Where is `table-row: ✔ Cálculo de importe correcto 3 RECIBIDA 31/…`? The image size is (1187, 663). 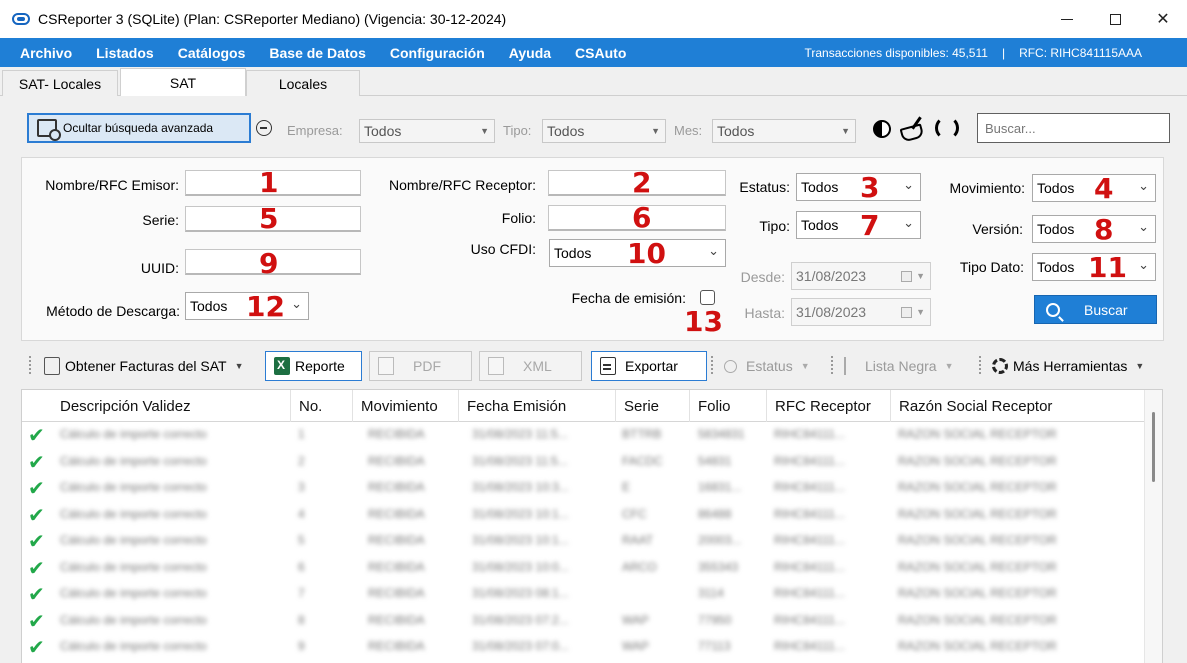
table-row: ✔ Cálculo de importe correcto 3 RECIBIDA 31/… is located at coordinates (584, 488).